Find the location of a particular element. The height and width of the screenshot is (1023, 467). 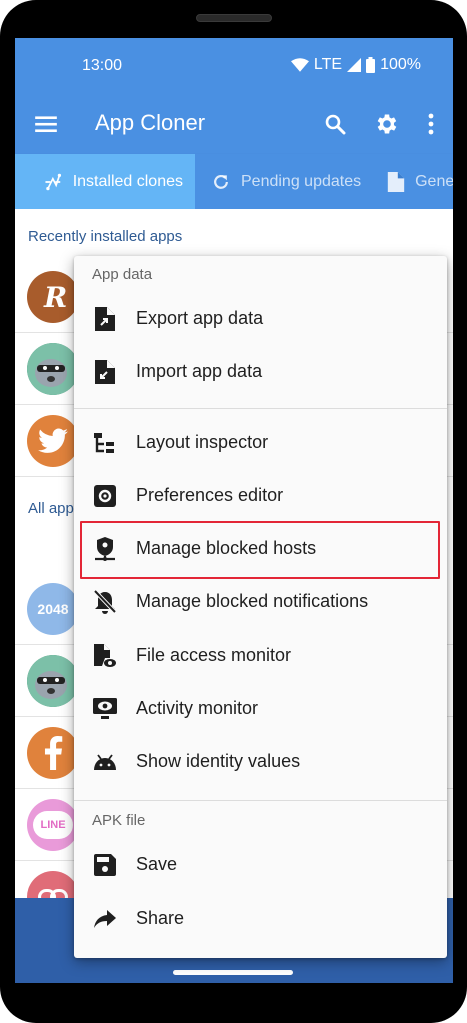

bird-icon is located at coordinates (53, 440).